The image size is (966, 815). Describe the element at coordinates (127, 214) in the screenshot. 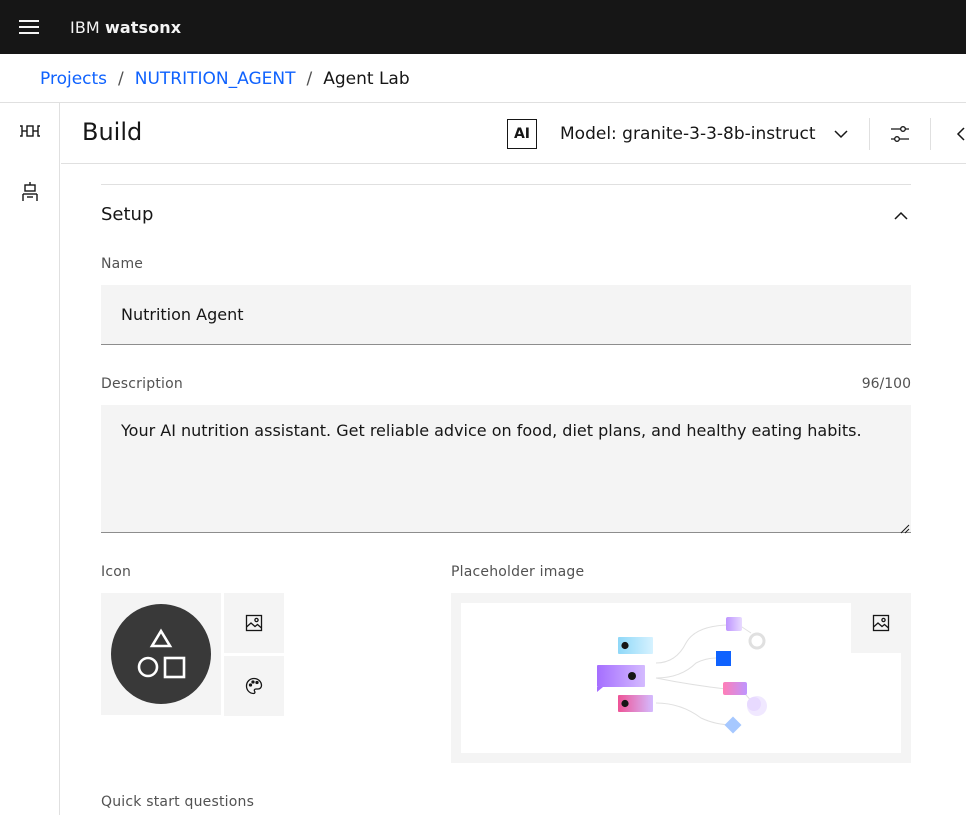

I see `setup-section-title: Setup` at that location.